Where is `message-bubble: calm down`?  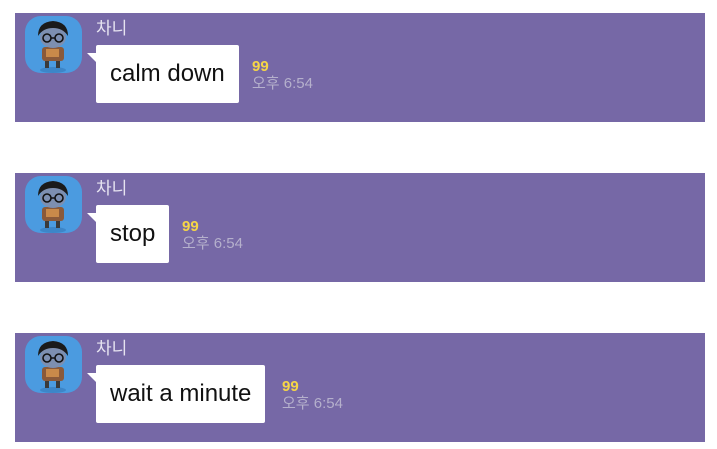 message-bubble: calm down is located at coordinates (163, 74).